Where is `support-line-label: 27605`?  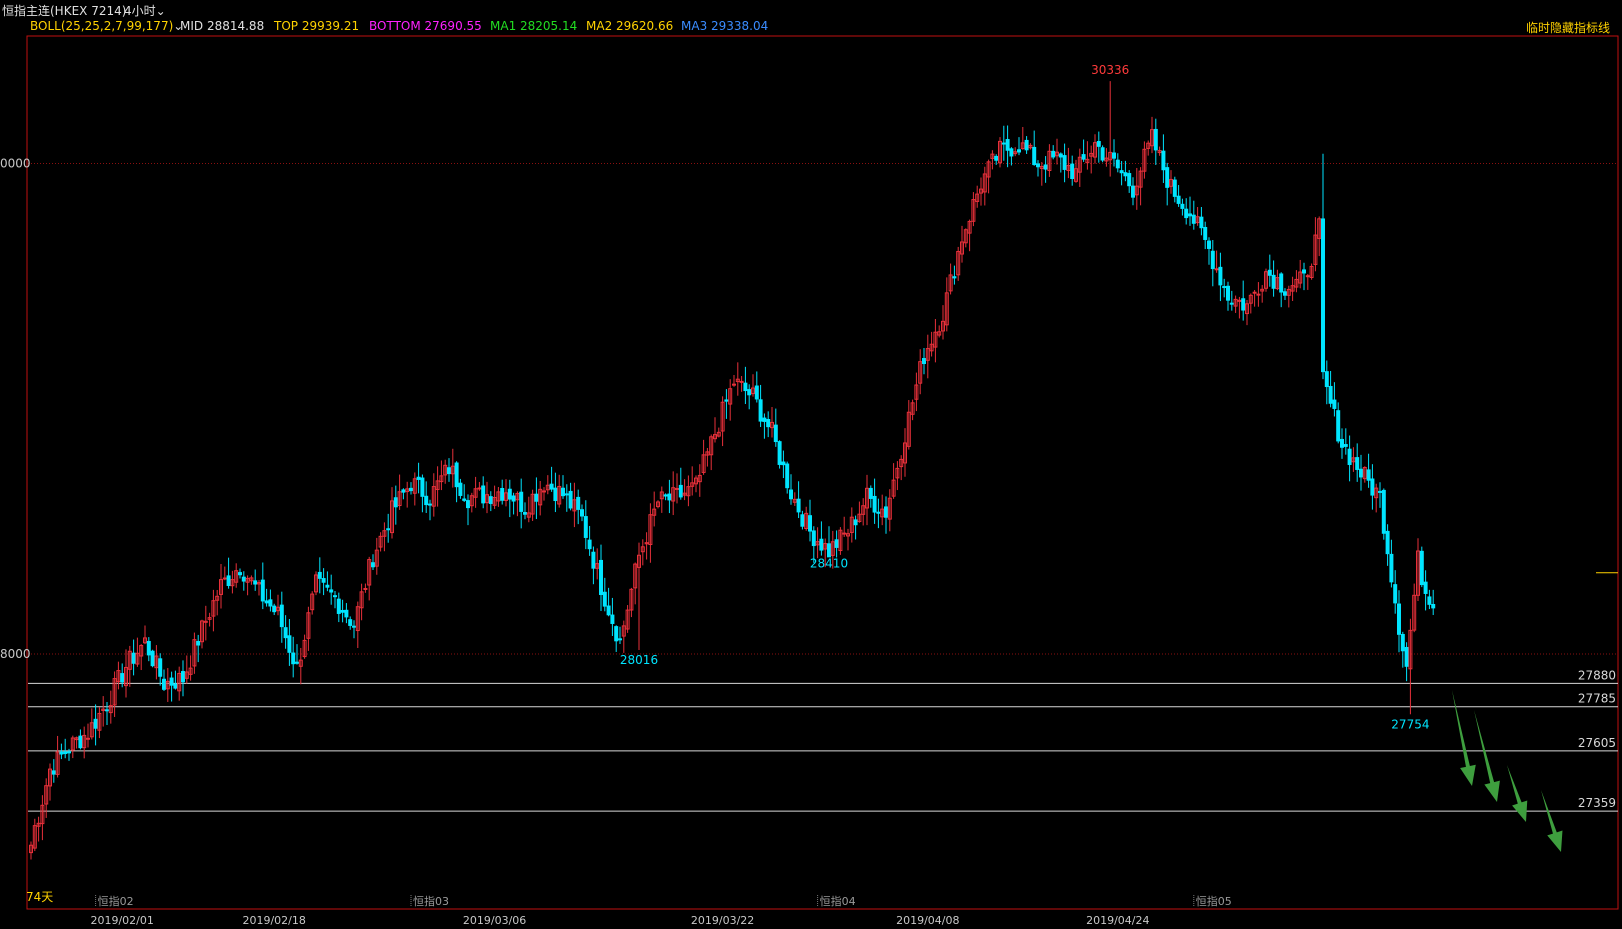 support-line-label: 27605 is located at coordinates (1597, 743).